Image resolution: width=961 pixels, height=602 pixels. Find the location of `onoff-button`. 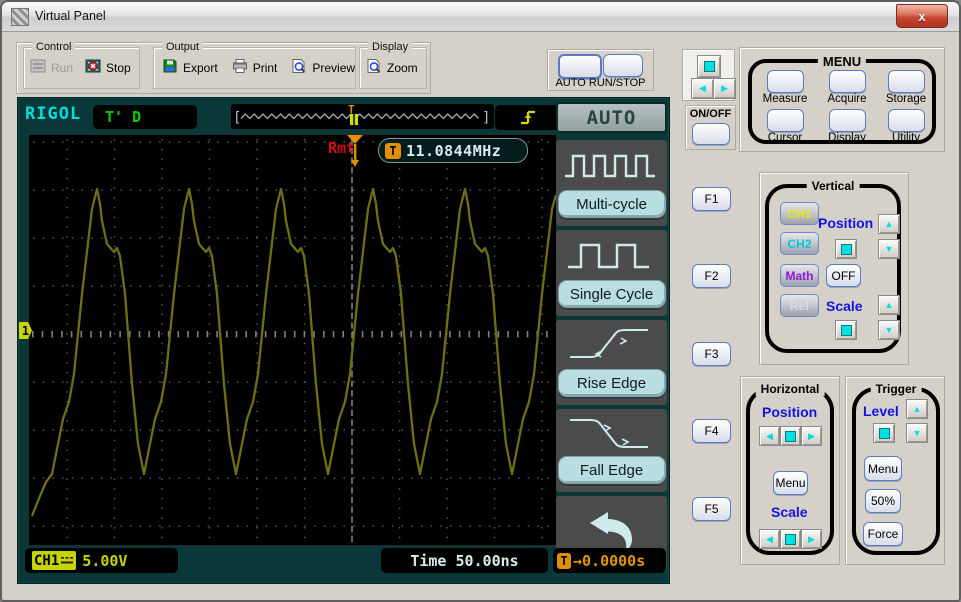

onoff-button is located at coordinates (711, 134).